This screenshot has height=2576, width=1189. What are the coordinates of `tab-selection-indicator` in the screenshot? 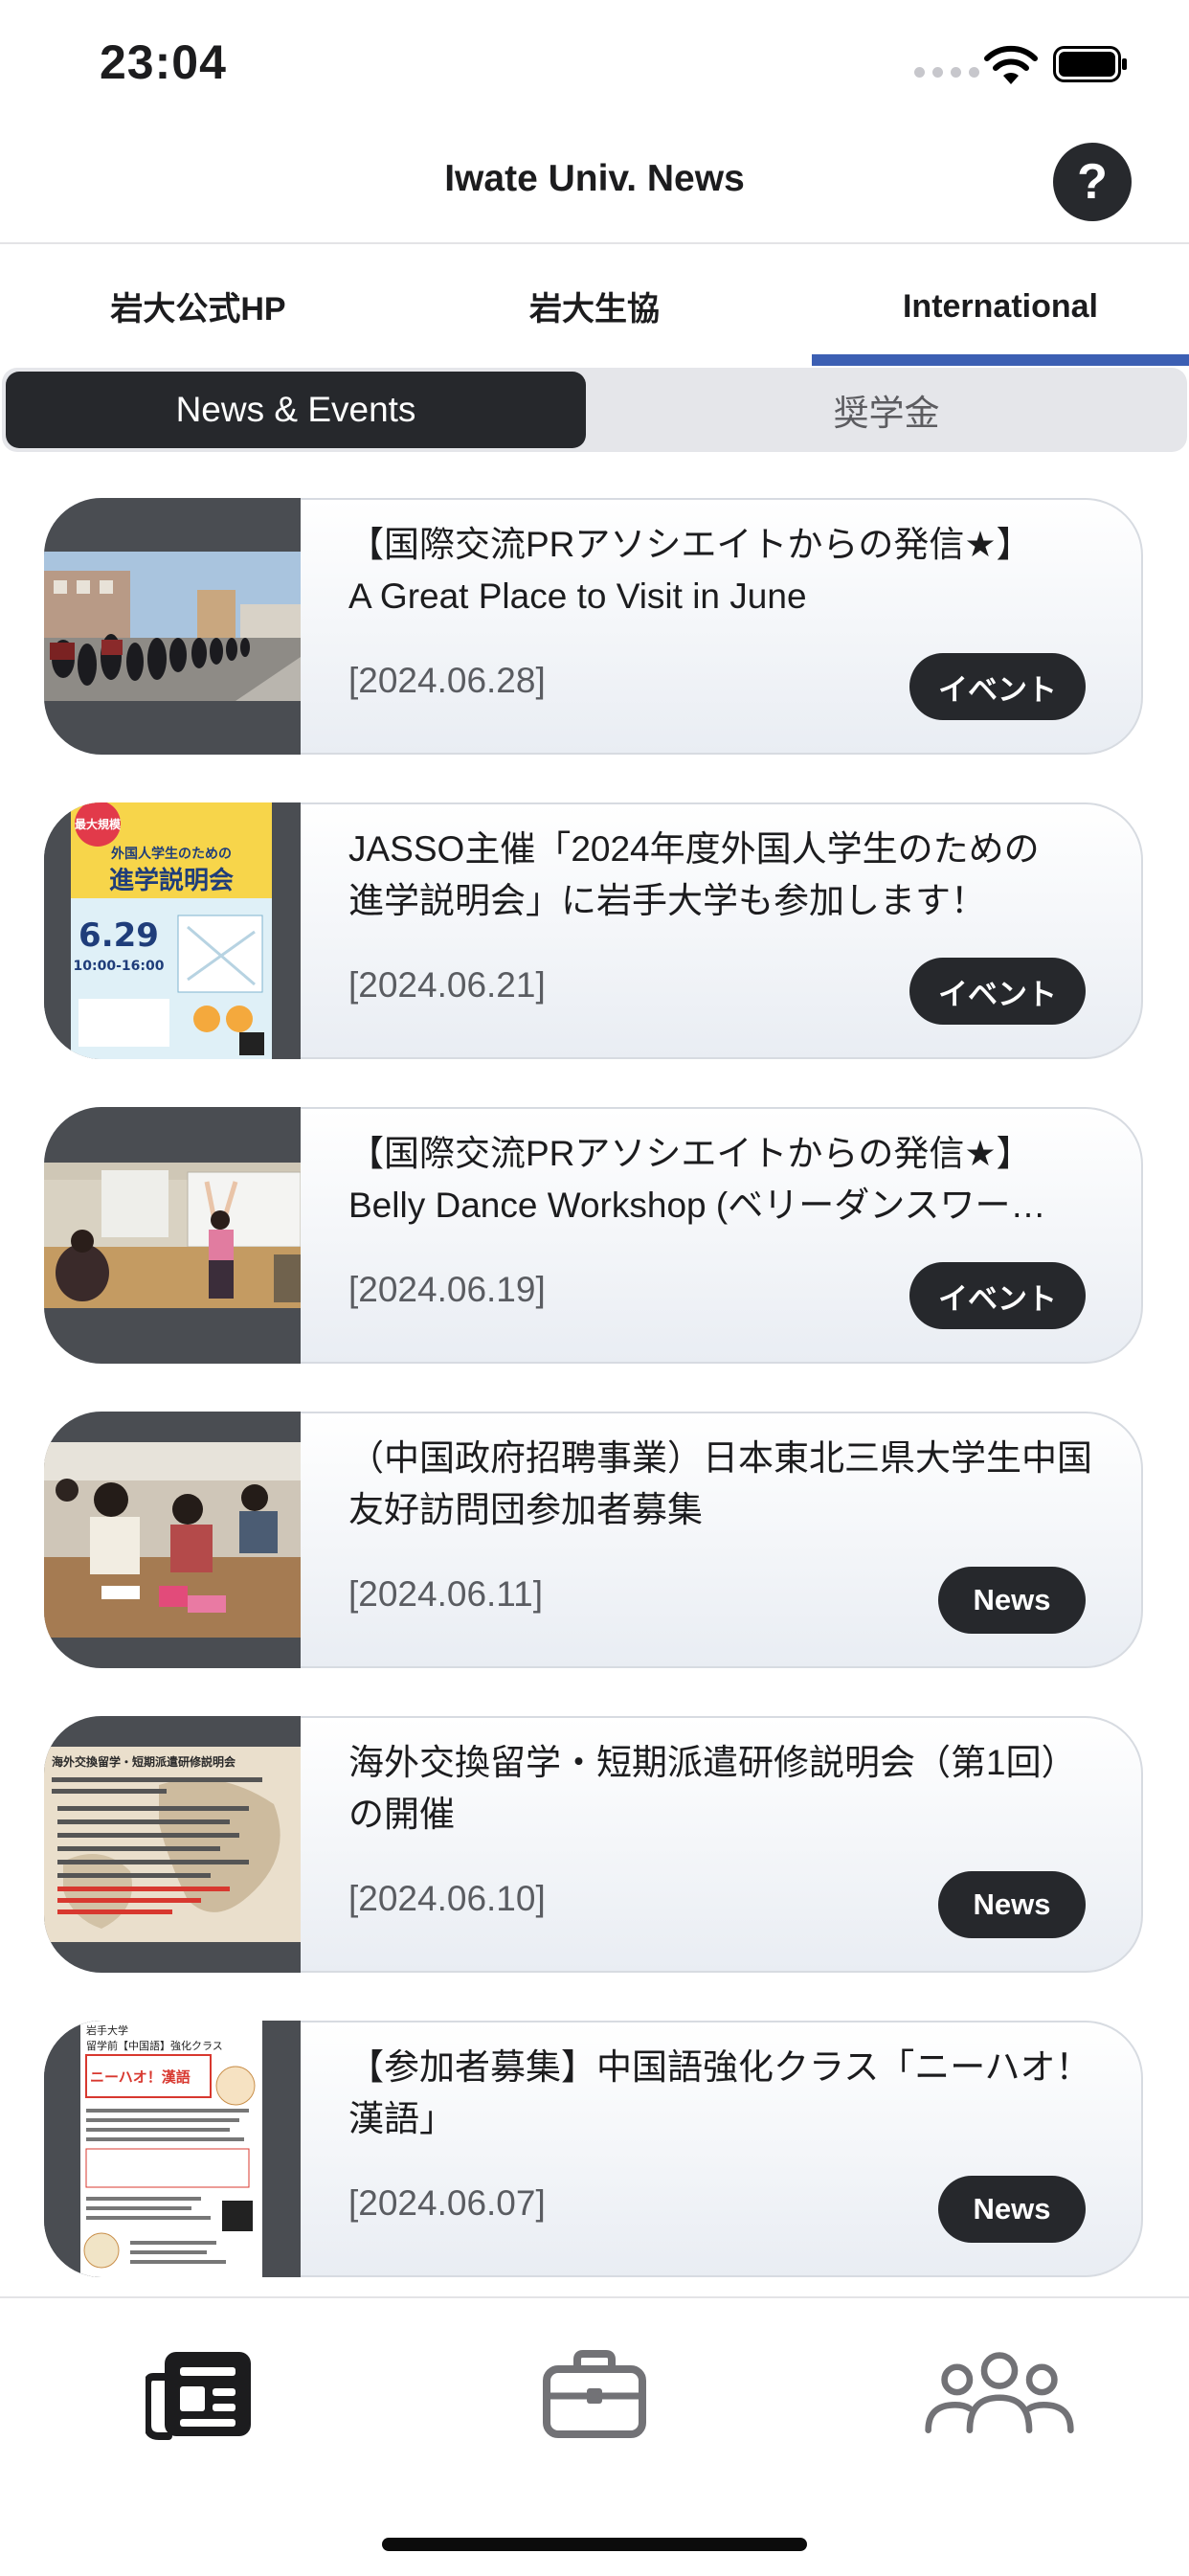 It's located at (1000, 360).